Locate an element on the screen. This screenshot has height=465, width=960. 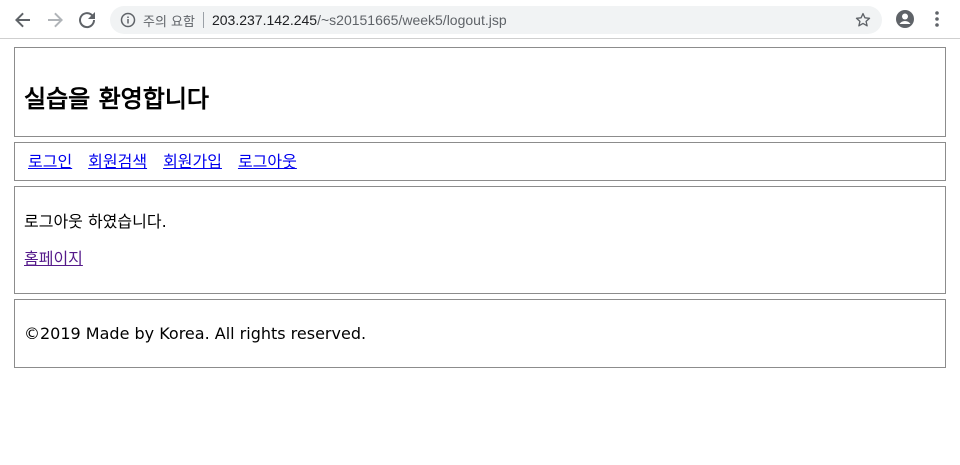
profile-icon is located at coordinates (905, 21).